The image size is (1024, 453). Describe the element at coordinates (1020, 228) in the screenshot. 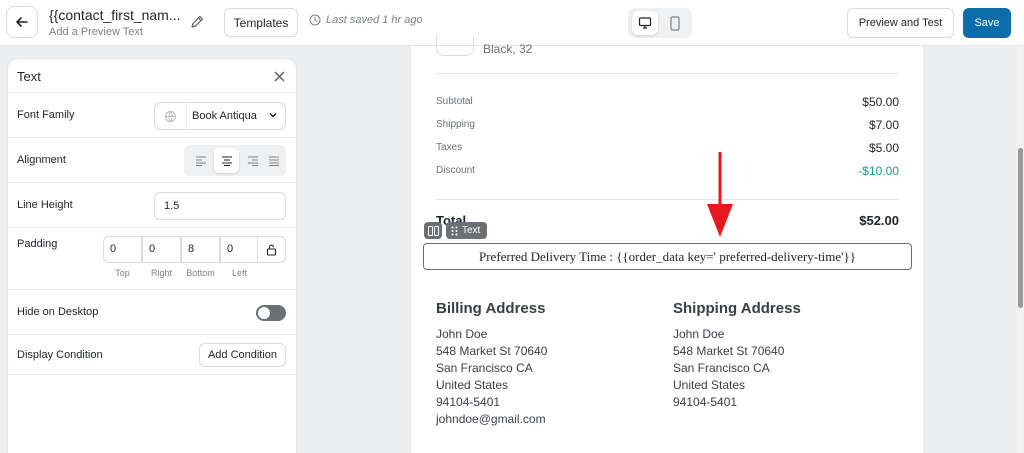

I see `scrollbar-thumb` at that location.